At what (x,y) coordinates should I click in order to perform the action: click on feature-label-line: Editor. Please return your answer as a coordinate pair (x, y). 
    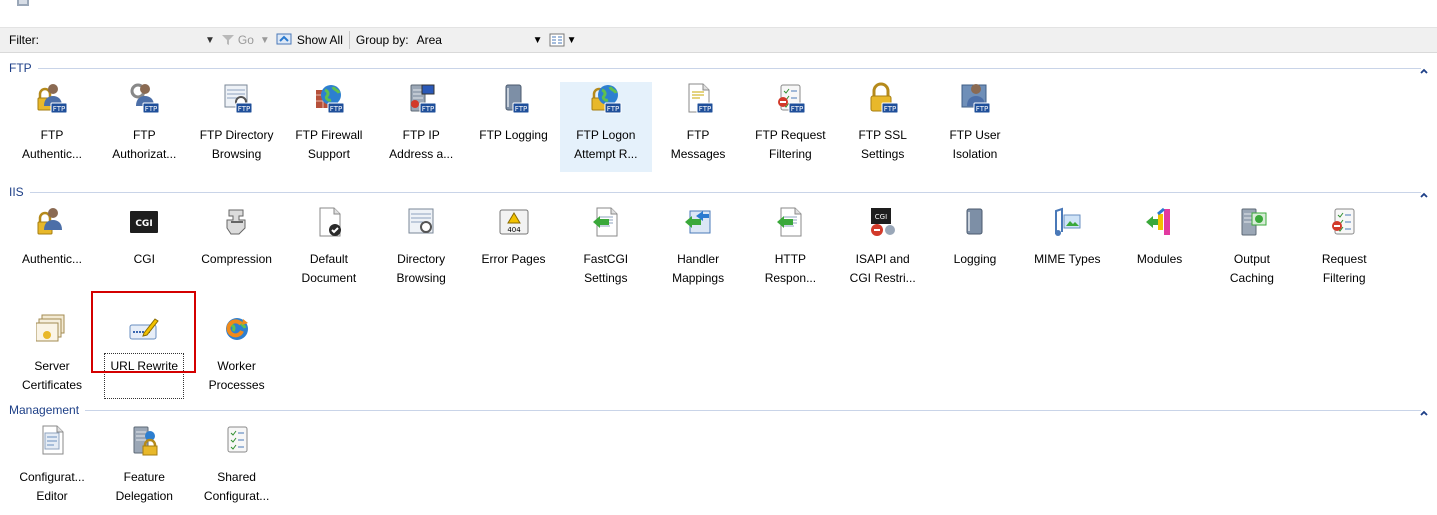
    Looking at the image, I should click on (52, 496).